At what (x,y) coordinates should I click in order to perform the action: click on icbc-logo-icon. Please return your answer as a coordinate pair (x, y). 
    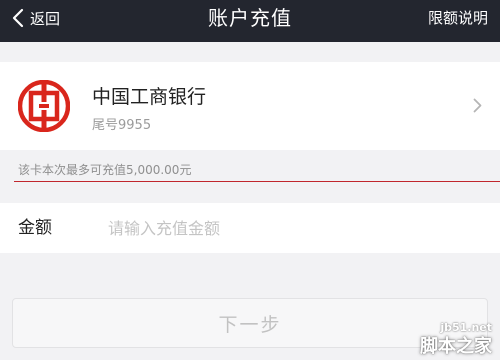
    Looking at the image, I should click on (44, 106).